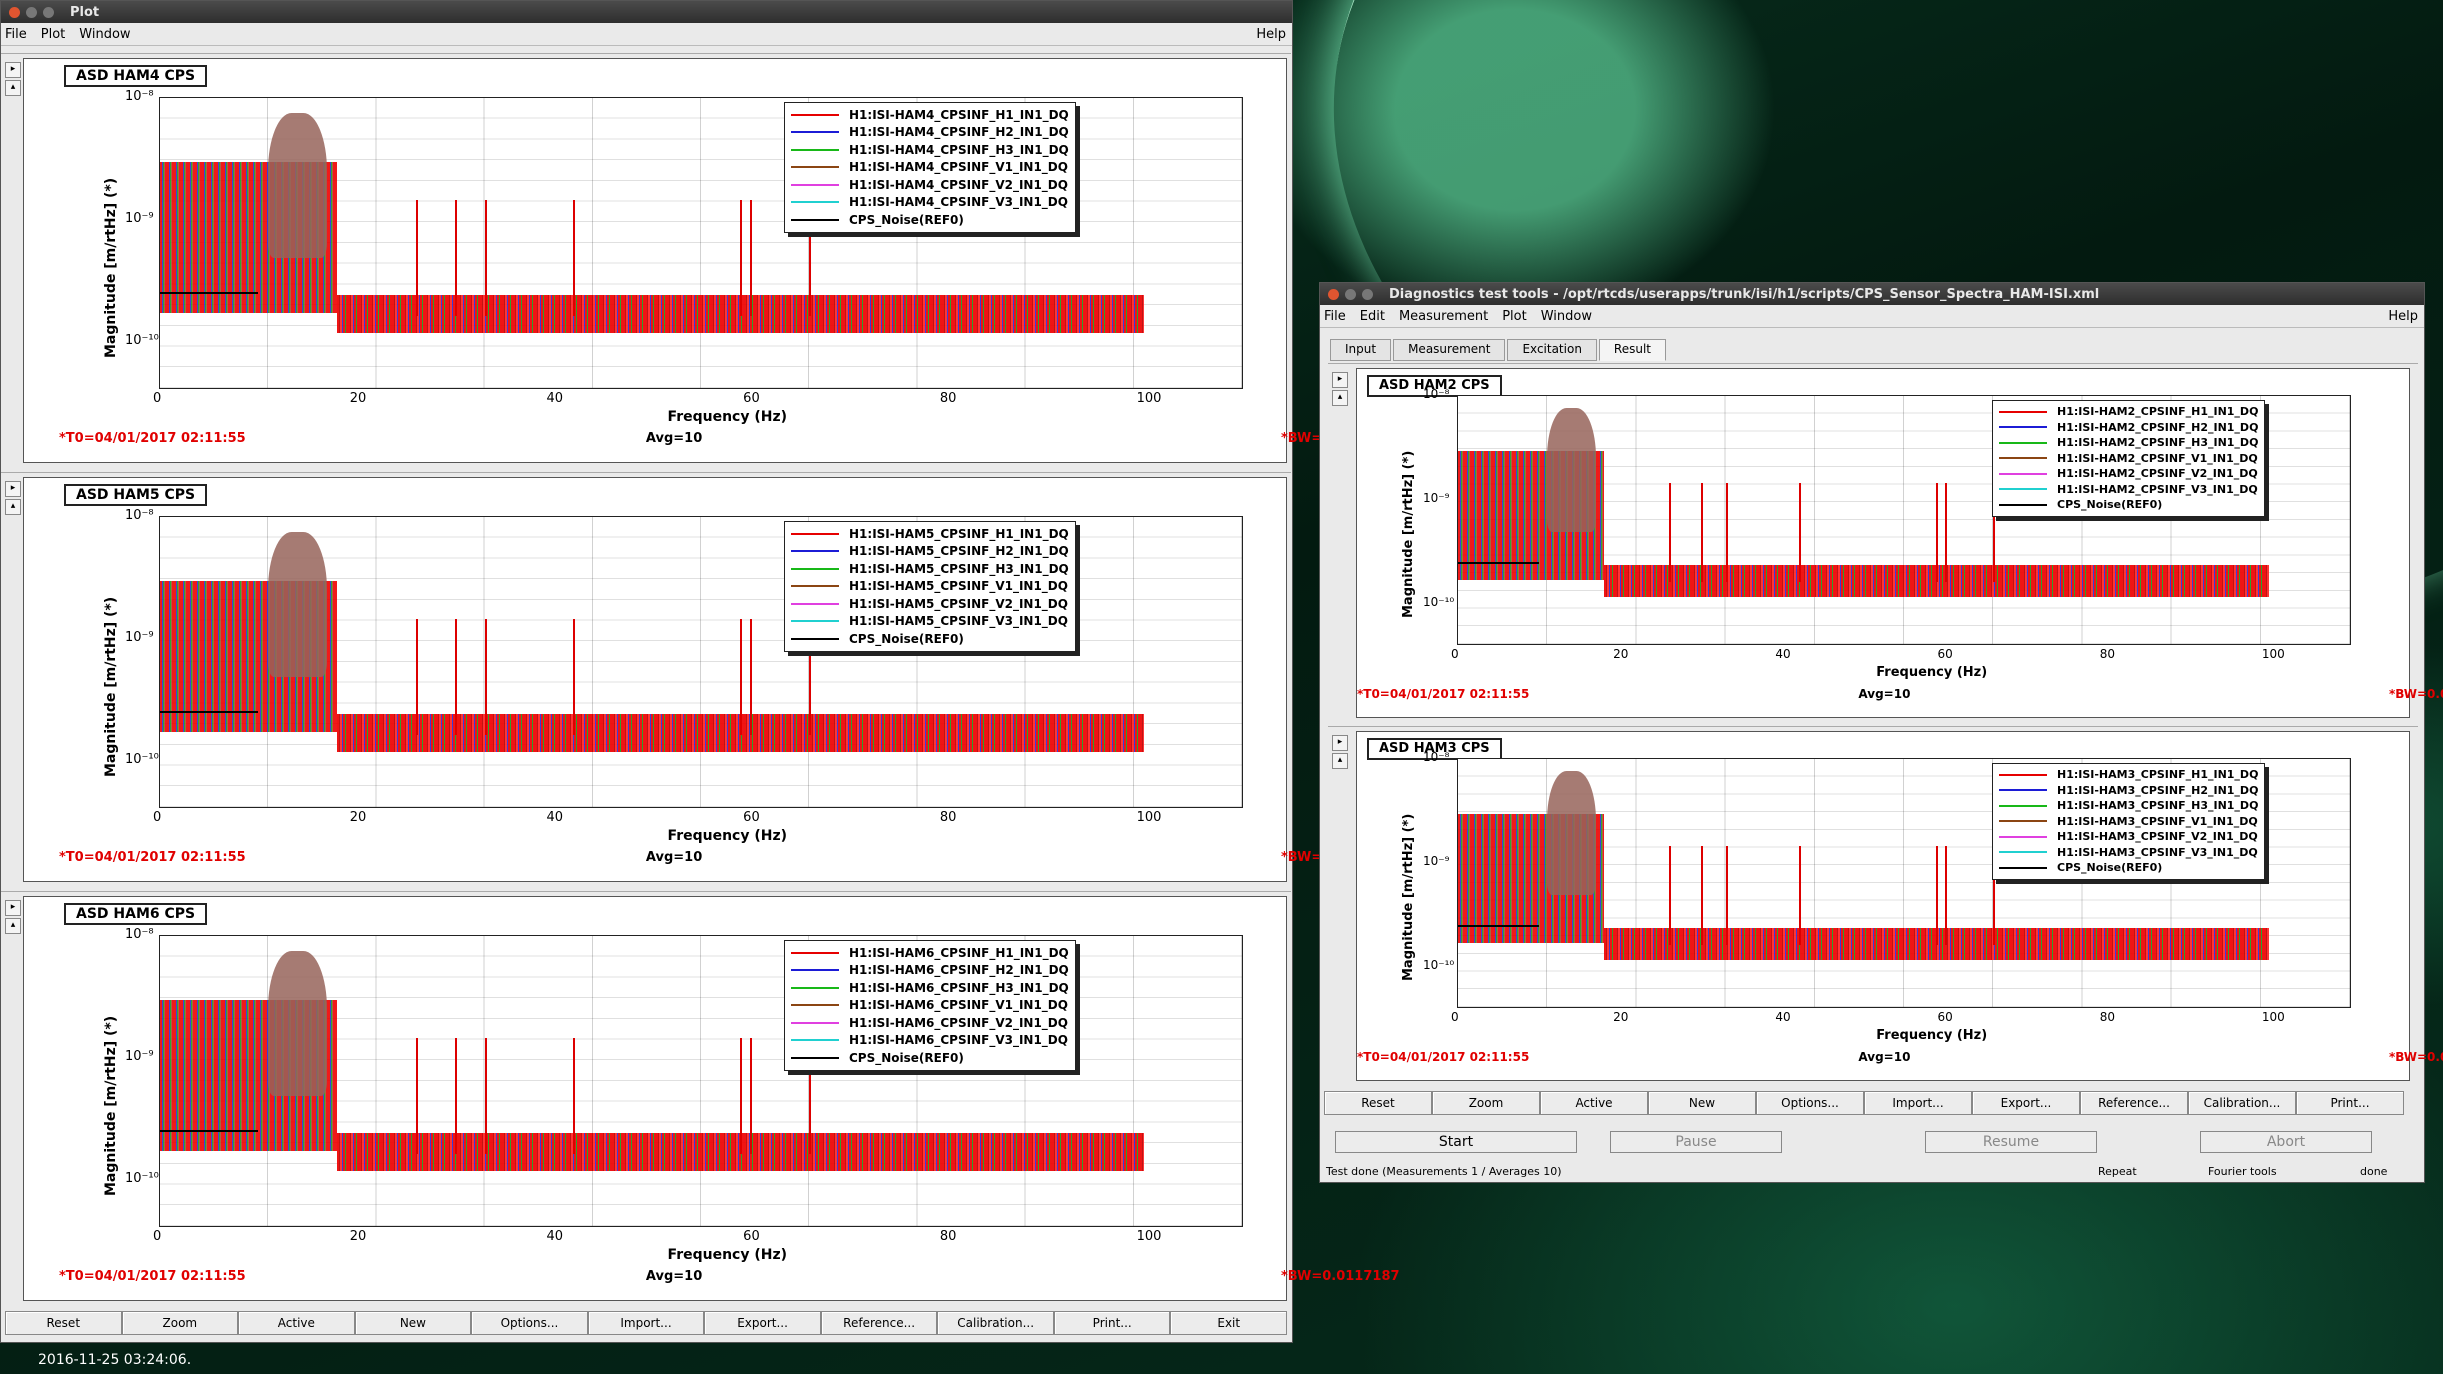 Image resolution: width=2443 pixels, height=1374 pixels. Describe the element at coordinates (1361, 350) in the screenshot. I see `tab-input: Input` at that location.